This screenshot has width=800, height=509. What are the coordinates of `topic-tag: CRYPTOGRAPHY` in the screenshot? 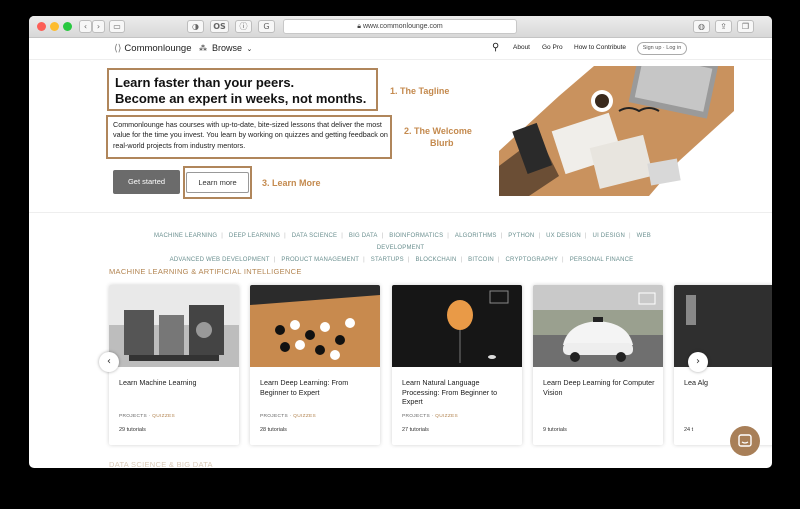 It's located at (532, 260).